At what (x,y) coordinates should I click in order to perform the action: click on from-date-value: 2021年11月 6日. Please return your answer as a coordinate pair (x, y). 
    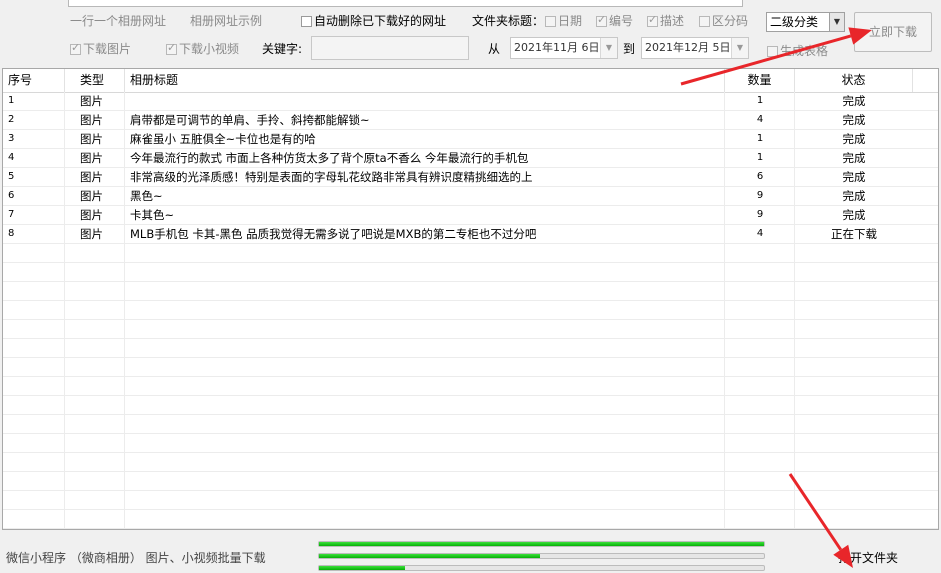
    Looking at the image, I should click on (557, 47).